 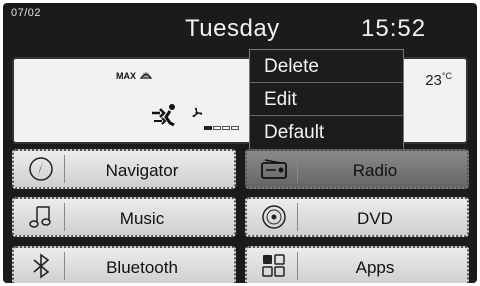 I want to click on bluetooth-button: Bluetooth, so click(x=124, y=264).